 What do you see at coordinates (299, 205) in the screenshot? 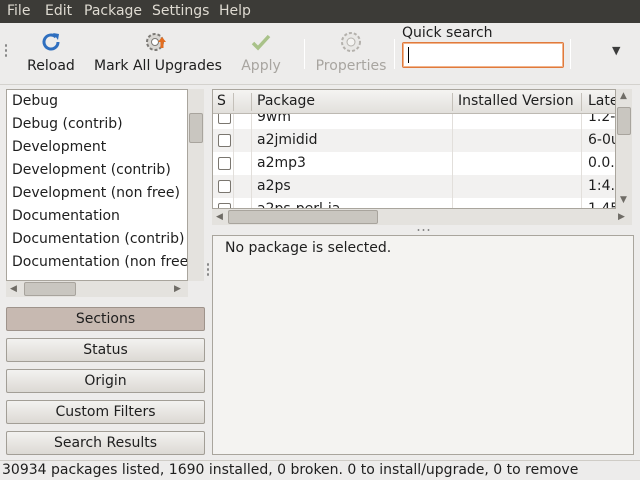
I see `package-name: a2ps-perl-ja` at bounding box center [299, 205].